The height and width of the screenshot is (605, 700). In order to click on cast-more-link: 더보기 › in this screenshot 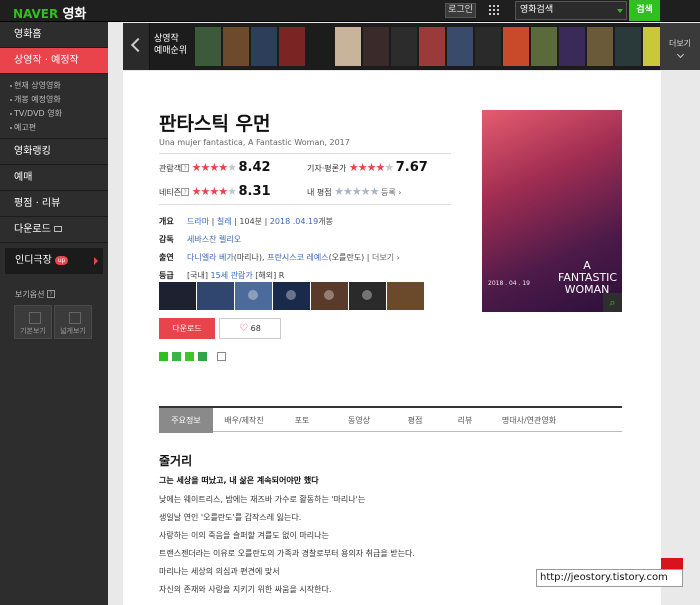, I will do `click(386, 257)`.